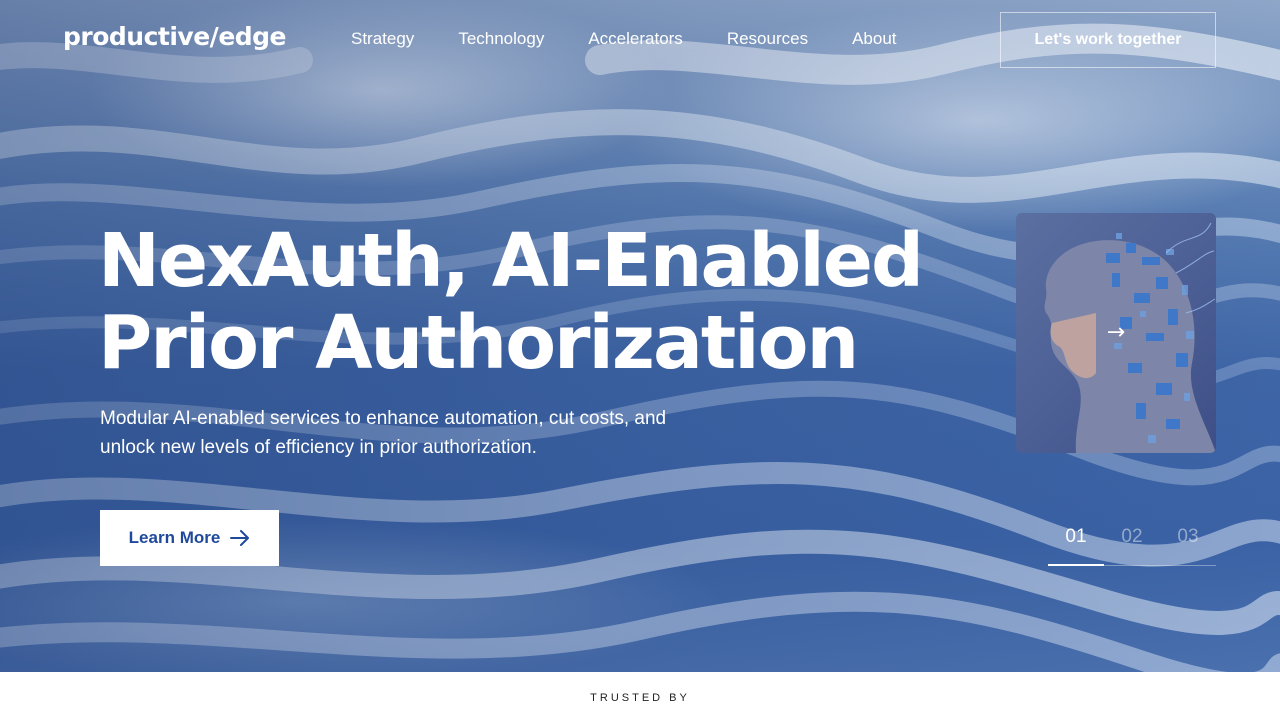  I want to click on nav-item-resources: Resources, so click(767, 39).